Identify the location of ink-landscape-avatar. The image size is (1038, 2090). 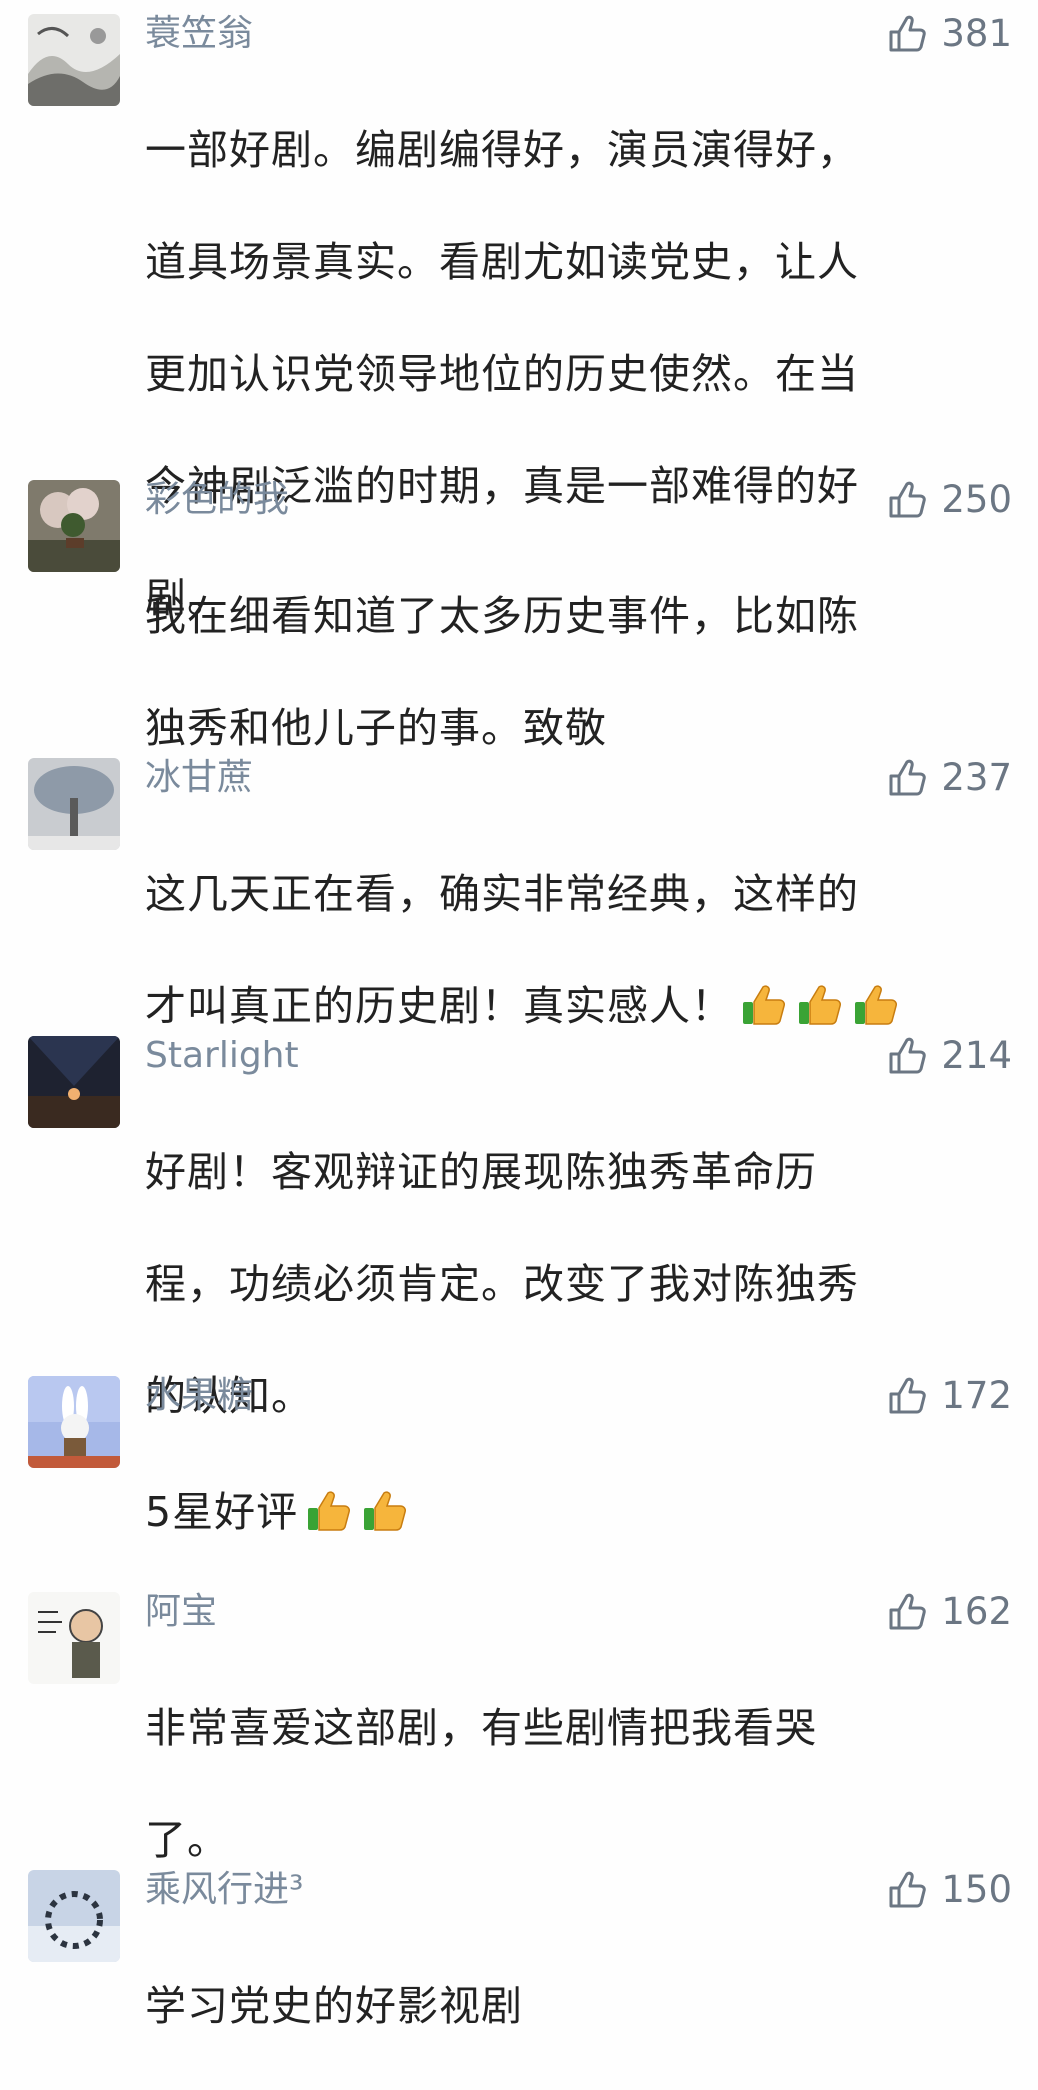
(74, 60).